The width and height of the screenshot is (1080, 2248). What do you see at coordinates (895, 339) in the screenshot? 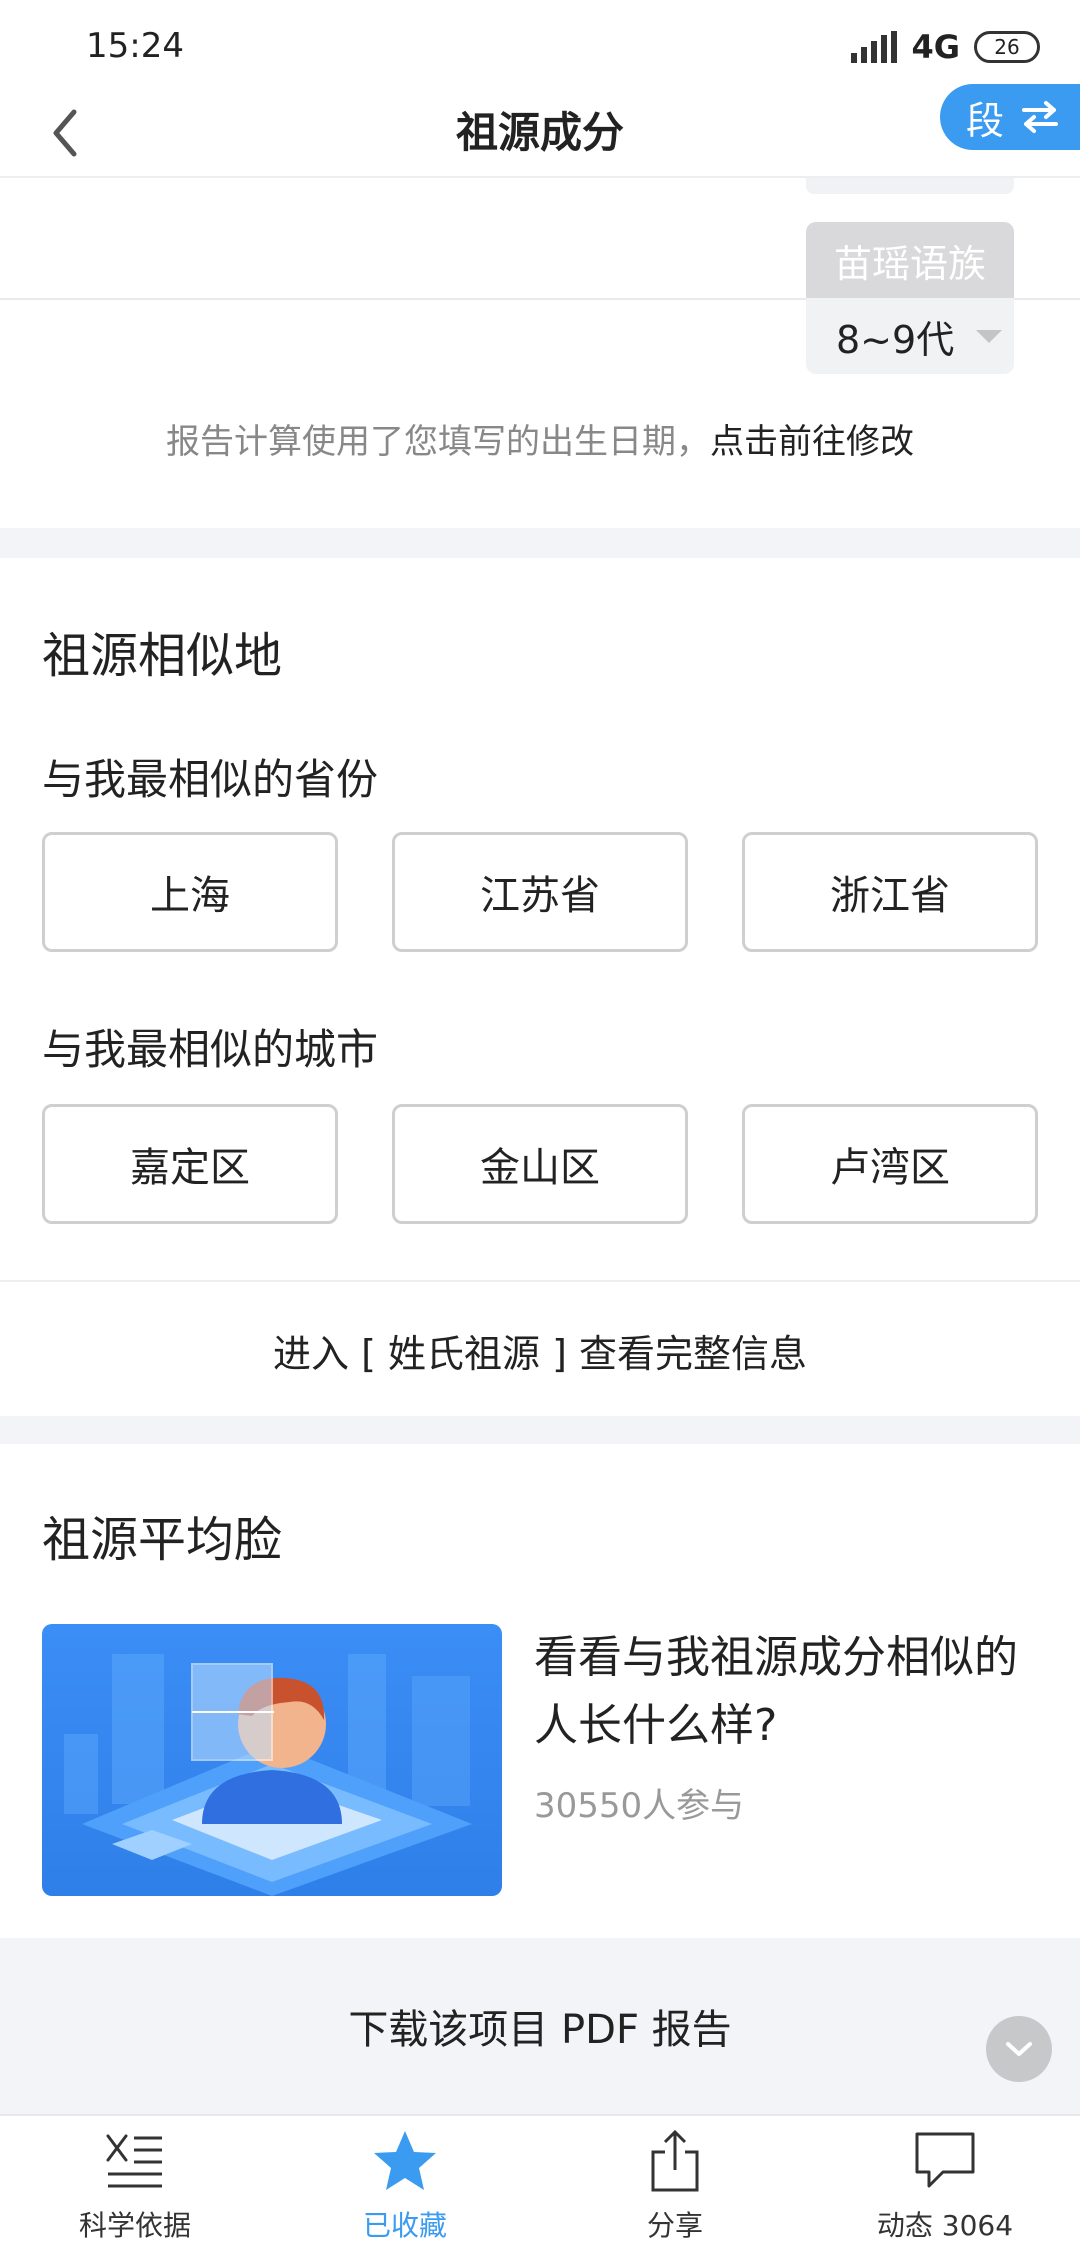
I see `generation-value: 8~9代` at bounding box center [895, 339].